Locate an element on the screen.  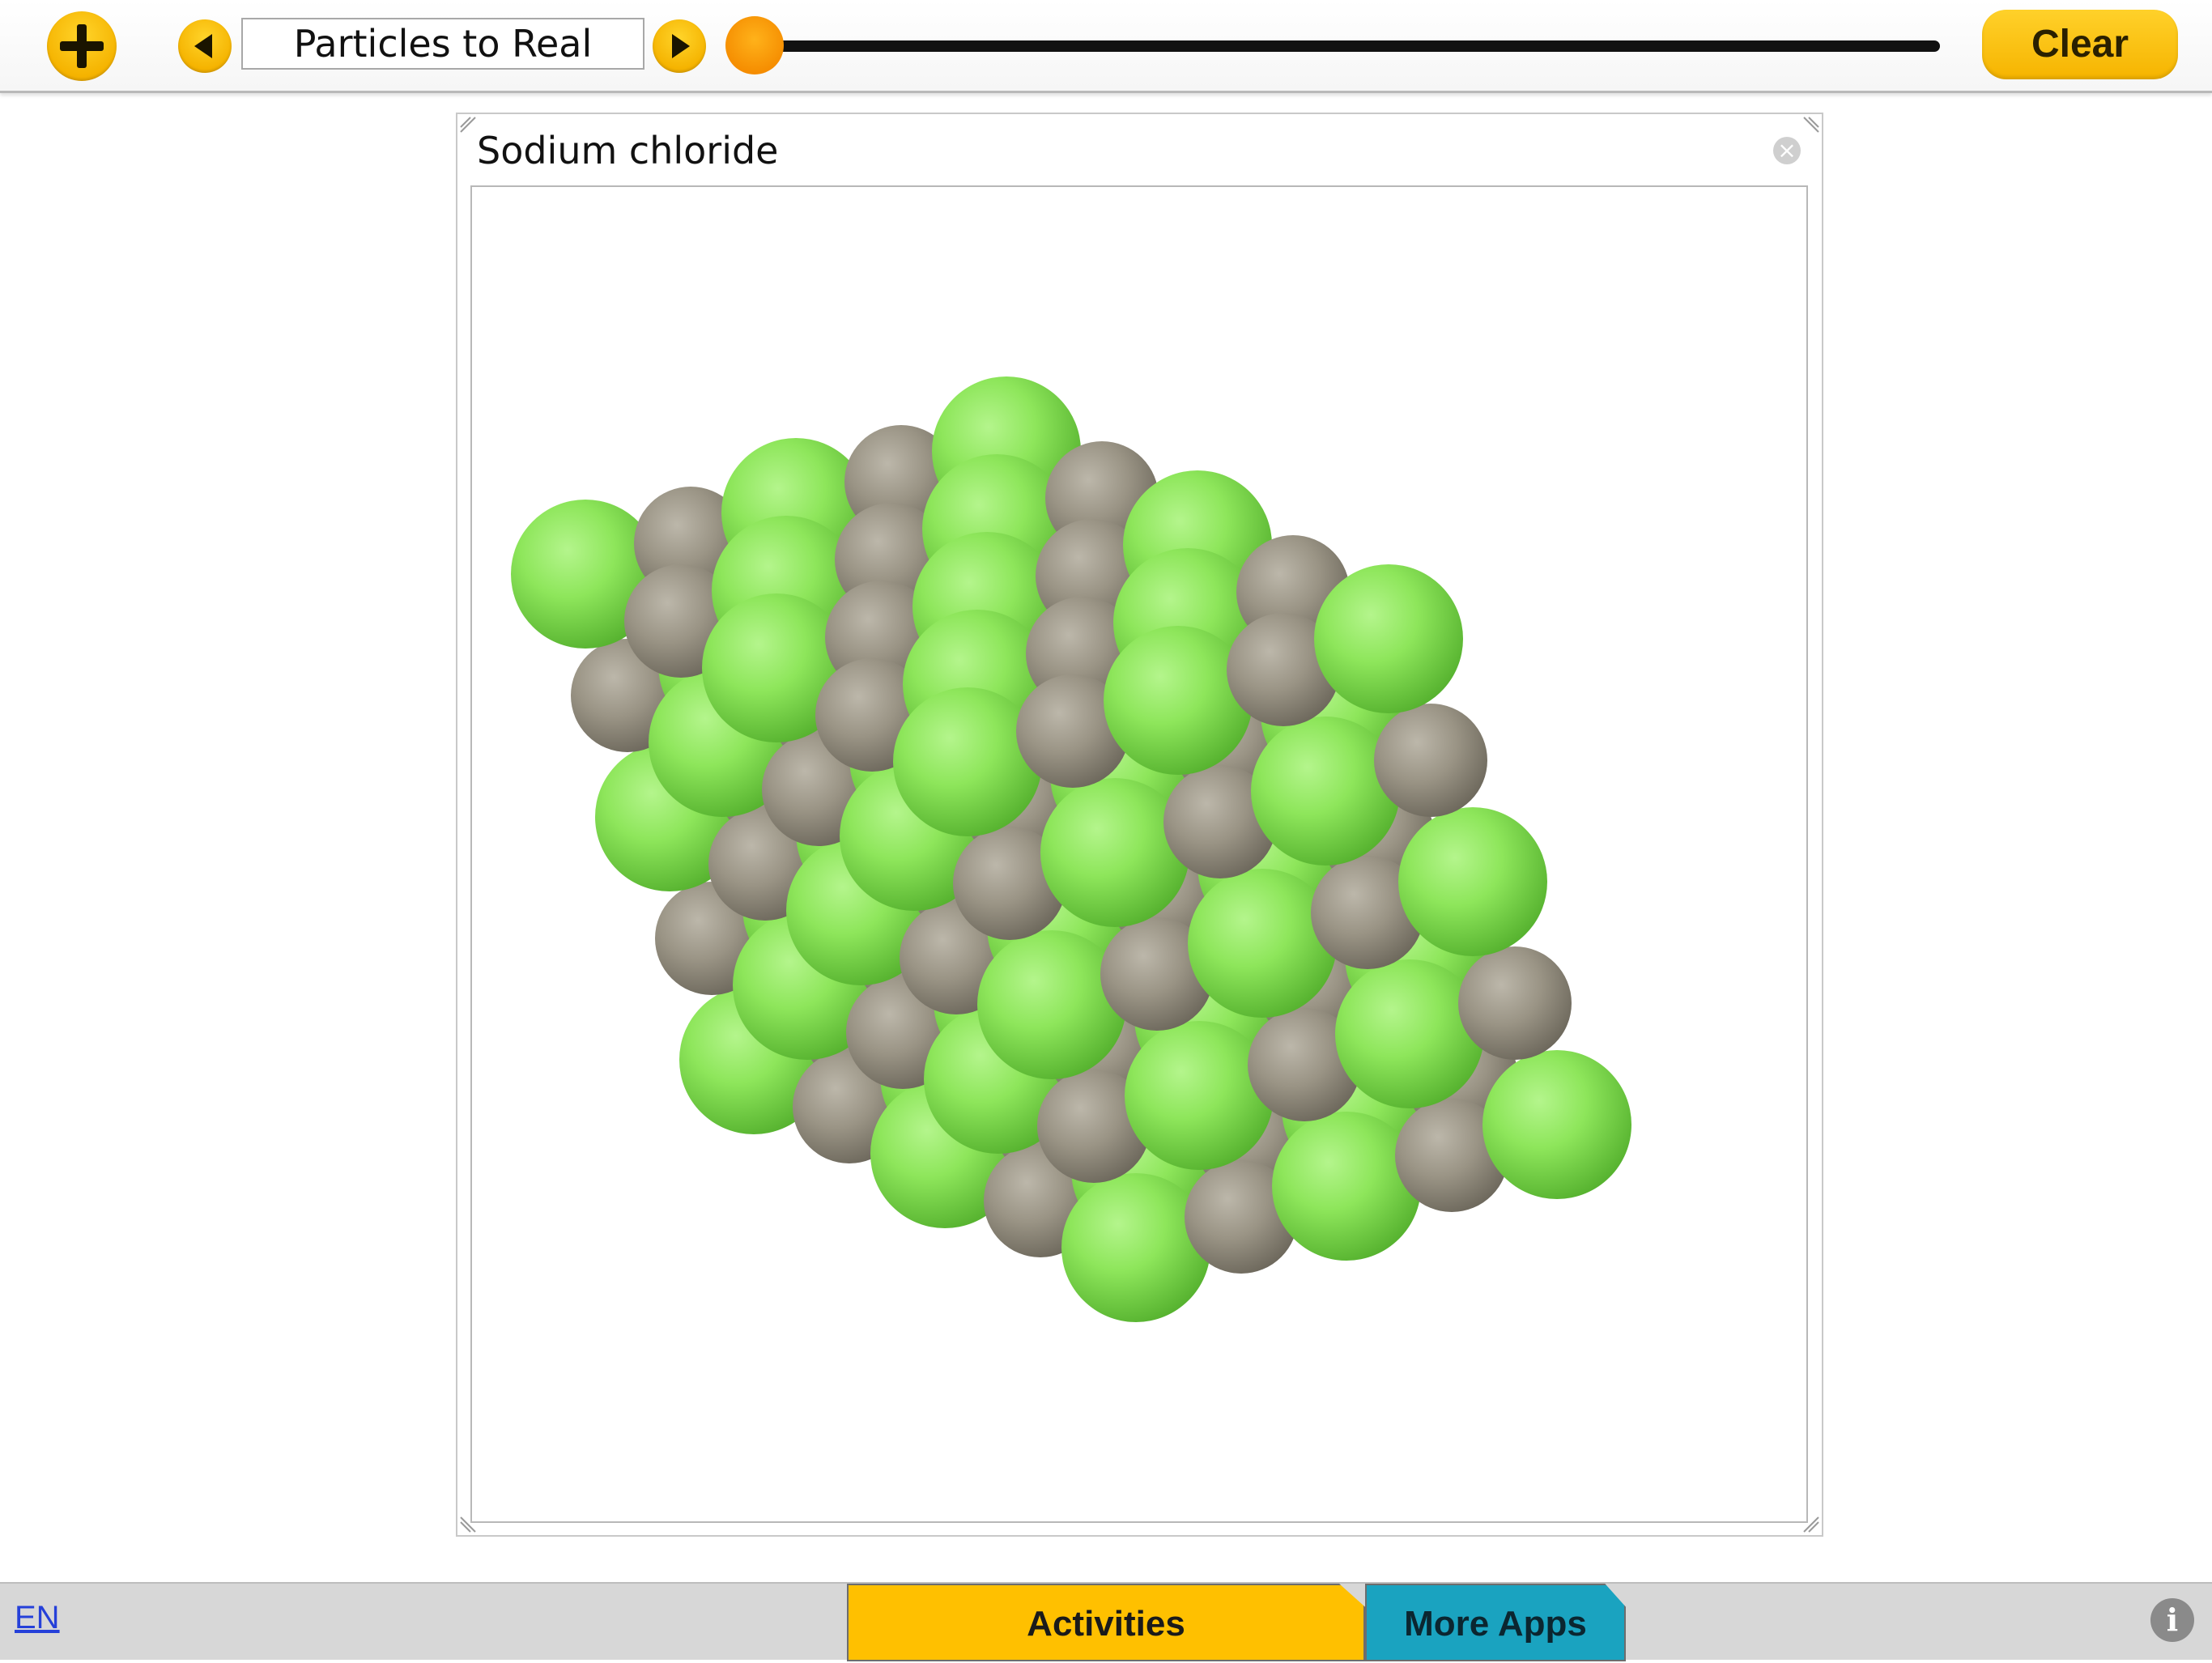
top-toolbar: Particles to Real Clear is located at coordinates (1106, 46).